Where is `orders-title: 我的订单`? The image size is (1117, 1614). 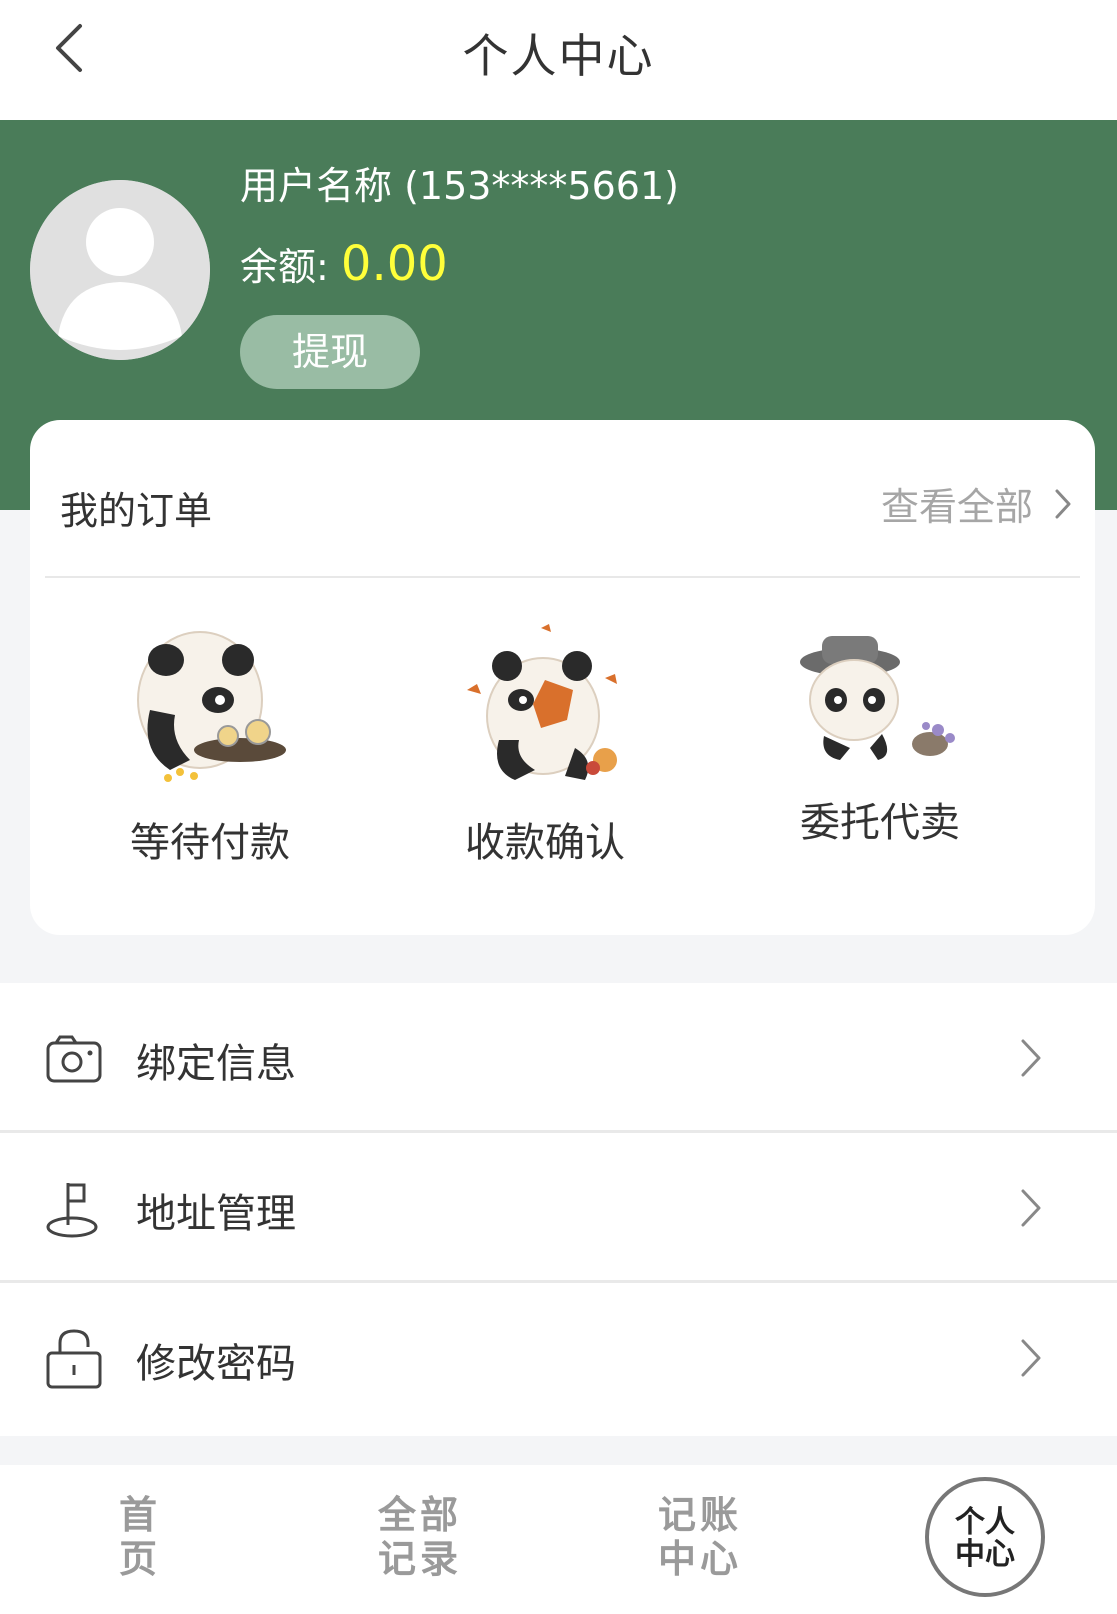 orders-title: 我的订单 is located at coordinates (136, 511).